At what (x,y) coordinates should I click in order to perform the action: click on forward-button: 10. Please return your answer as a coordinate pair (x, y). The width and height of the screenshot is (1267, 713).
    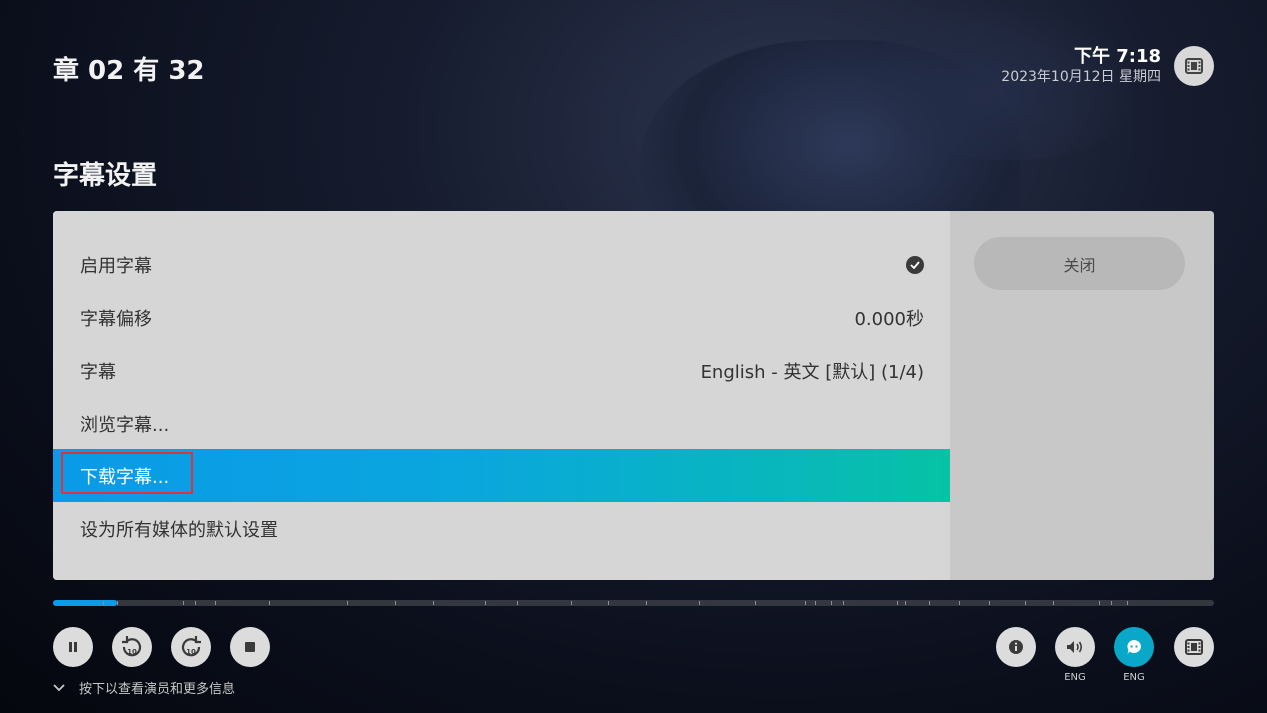
    Looking at the image, I should click on (191, 647).